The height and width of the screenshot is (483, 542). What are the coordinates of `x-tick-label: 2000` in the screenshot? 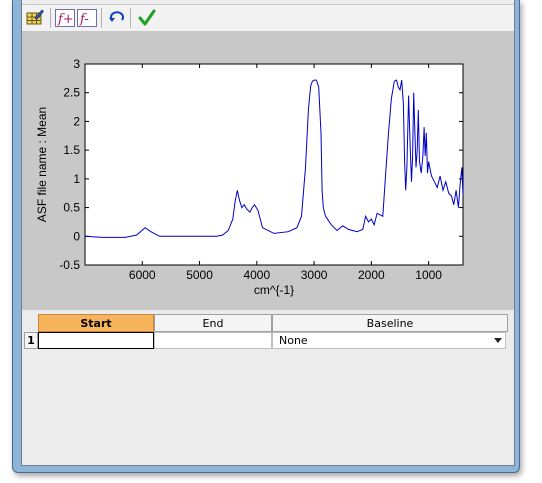 It's located at (371, 275).